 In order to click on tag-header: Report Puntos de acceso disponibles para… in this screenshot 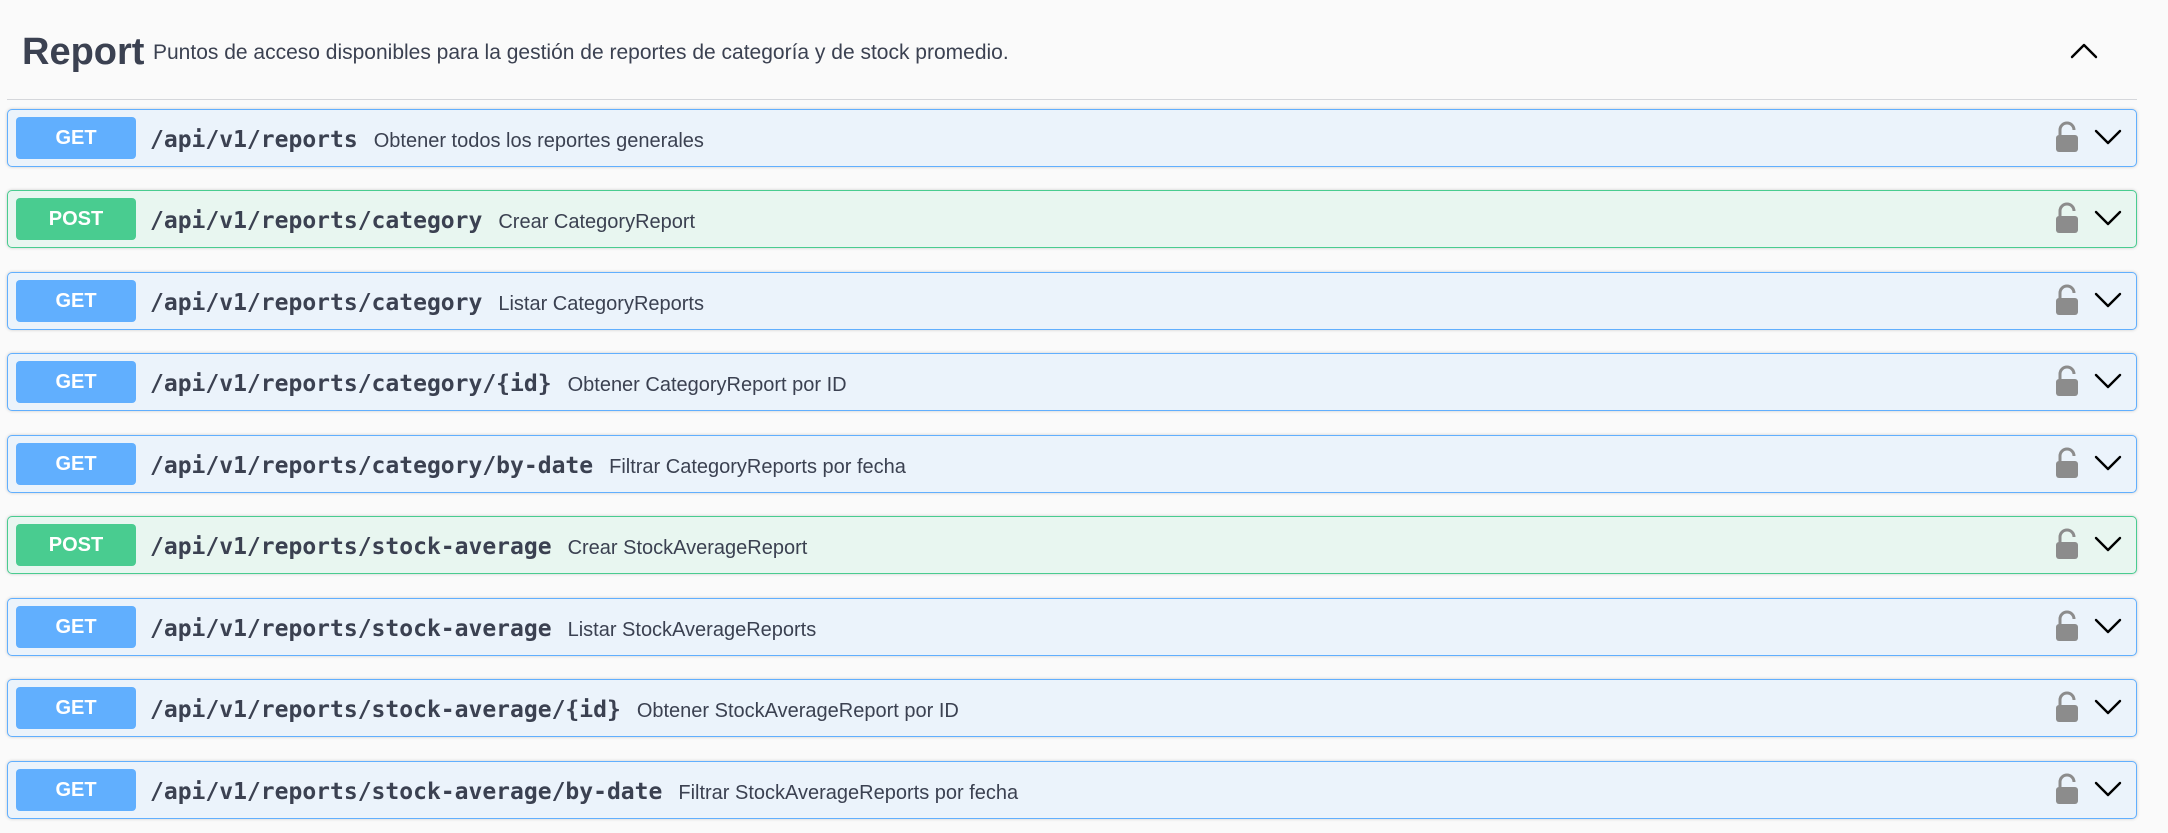, I will do `click(1072, 50)`.